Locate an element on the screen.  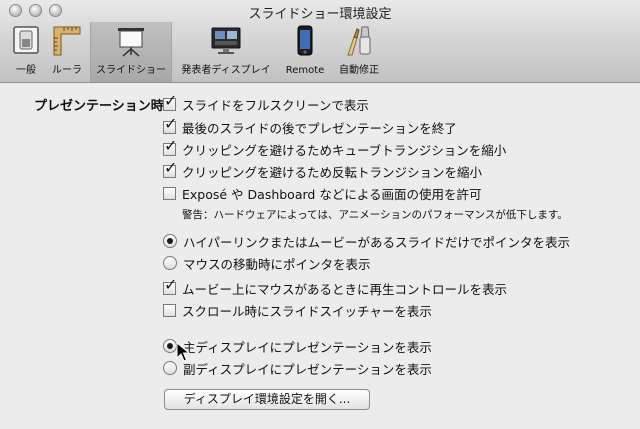
primary-display-option: 主ディスプレイにプレゼンテーションを表示 is located at coordinates (297, 346).